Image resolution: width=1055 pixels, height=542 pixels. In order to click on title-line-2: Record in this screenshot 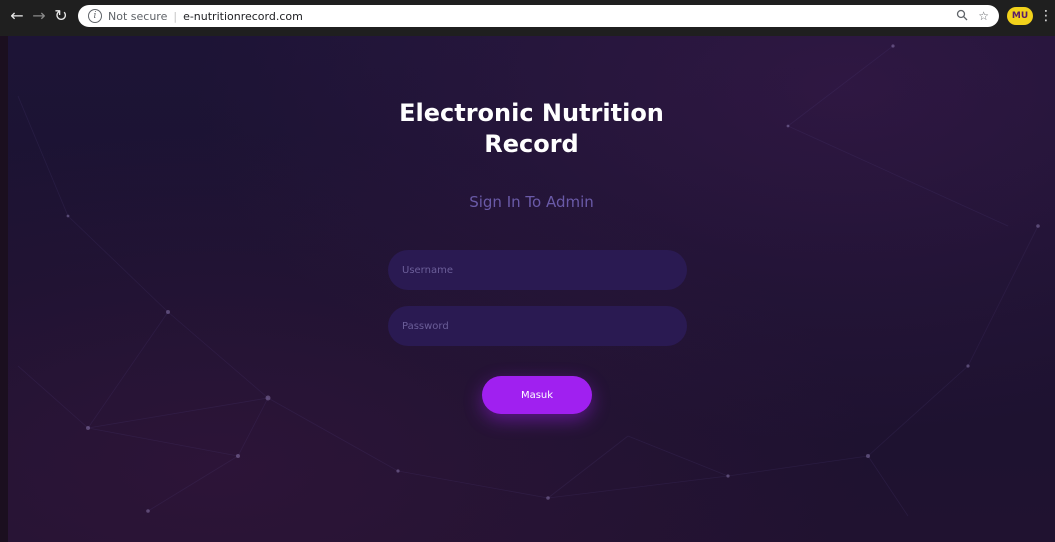, I will do `click(531, 144)`.